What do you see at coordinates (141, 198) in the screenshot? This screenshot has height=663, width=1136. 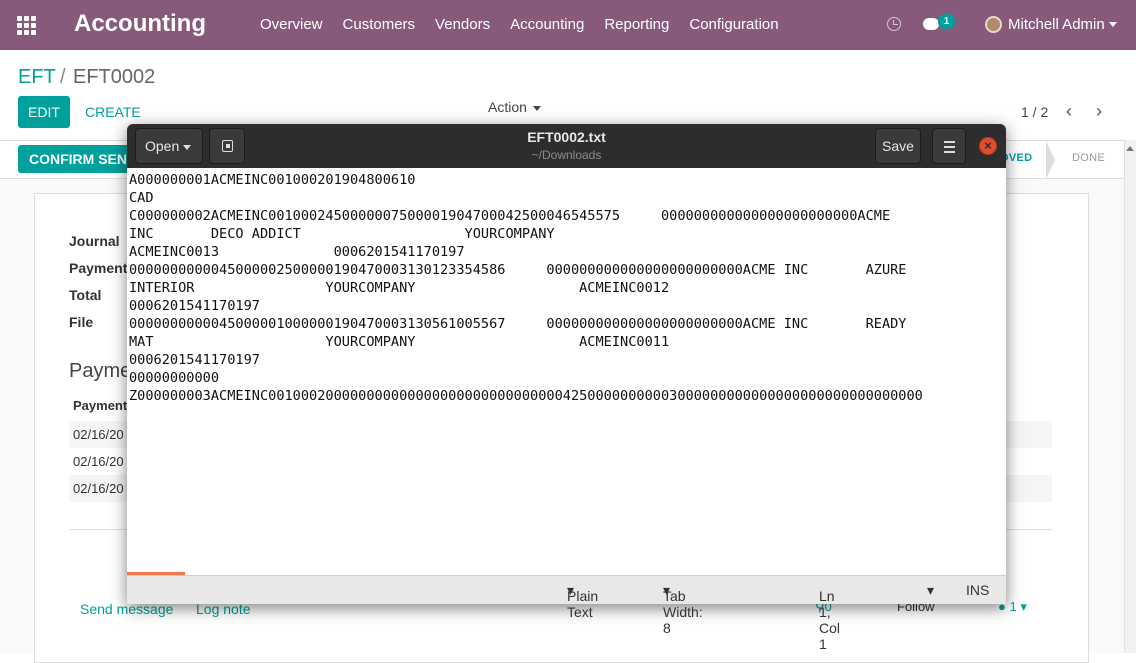 I see `text-line: CAD` at bounding box center [141, 198].